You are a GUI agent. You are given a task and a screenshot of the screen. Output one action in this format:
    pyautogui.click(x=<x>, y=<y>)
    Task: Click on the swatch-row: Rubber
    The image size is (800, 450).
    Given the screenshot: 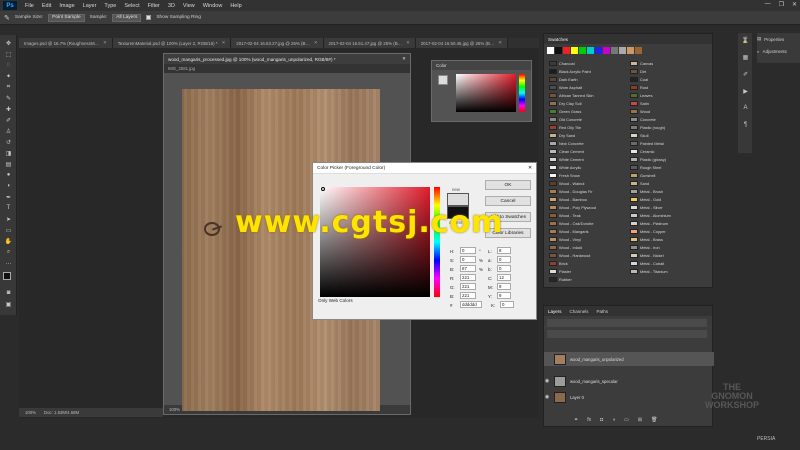 What is the action you would take?
    pyautogui.click(x=560, y=279)
    